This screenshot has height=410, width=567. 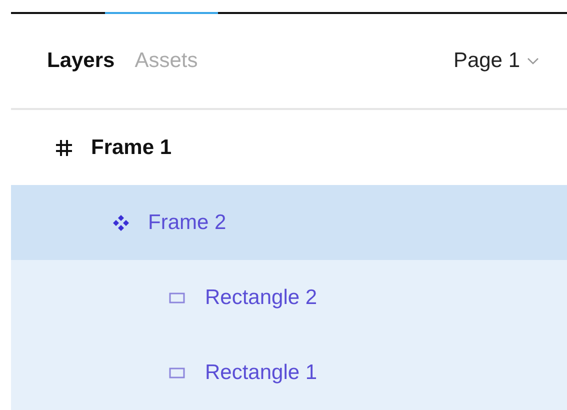 I want to click on hash-icon, so click(x=64, y=147).